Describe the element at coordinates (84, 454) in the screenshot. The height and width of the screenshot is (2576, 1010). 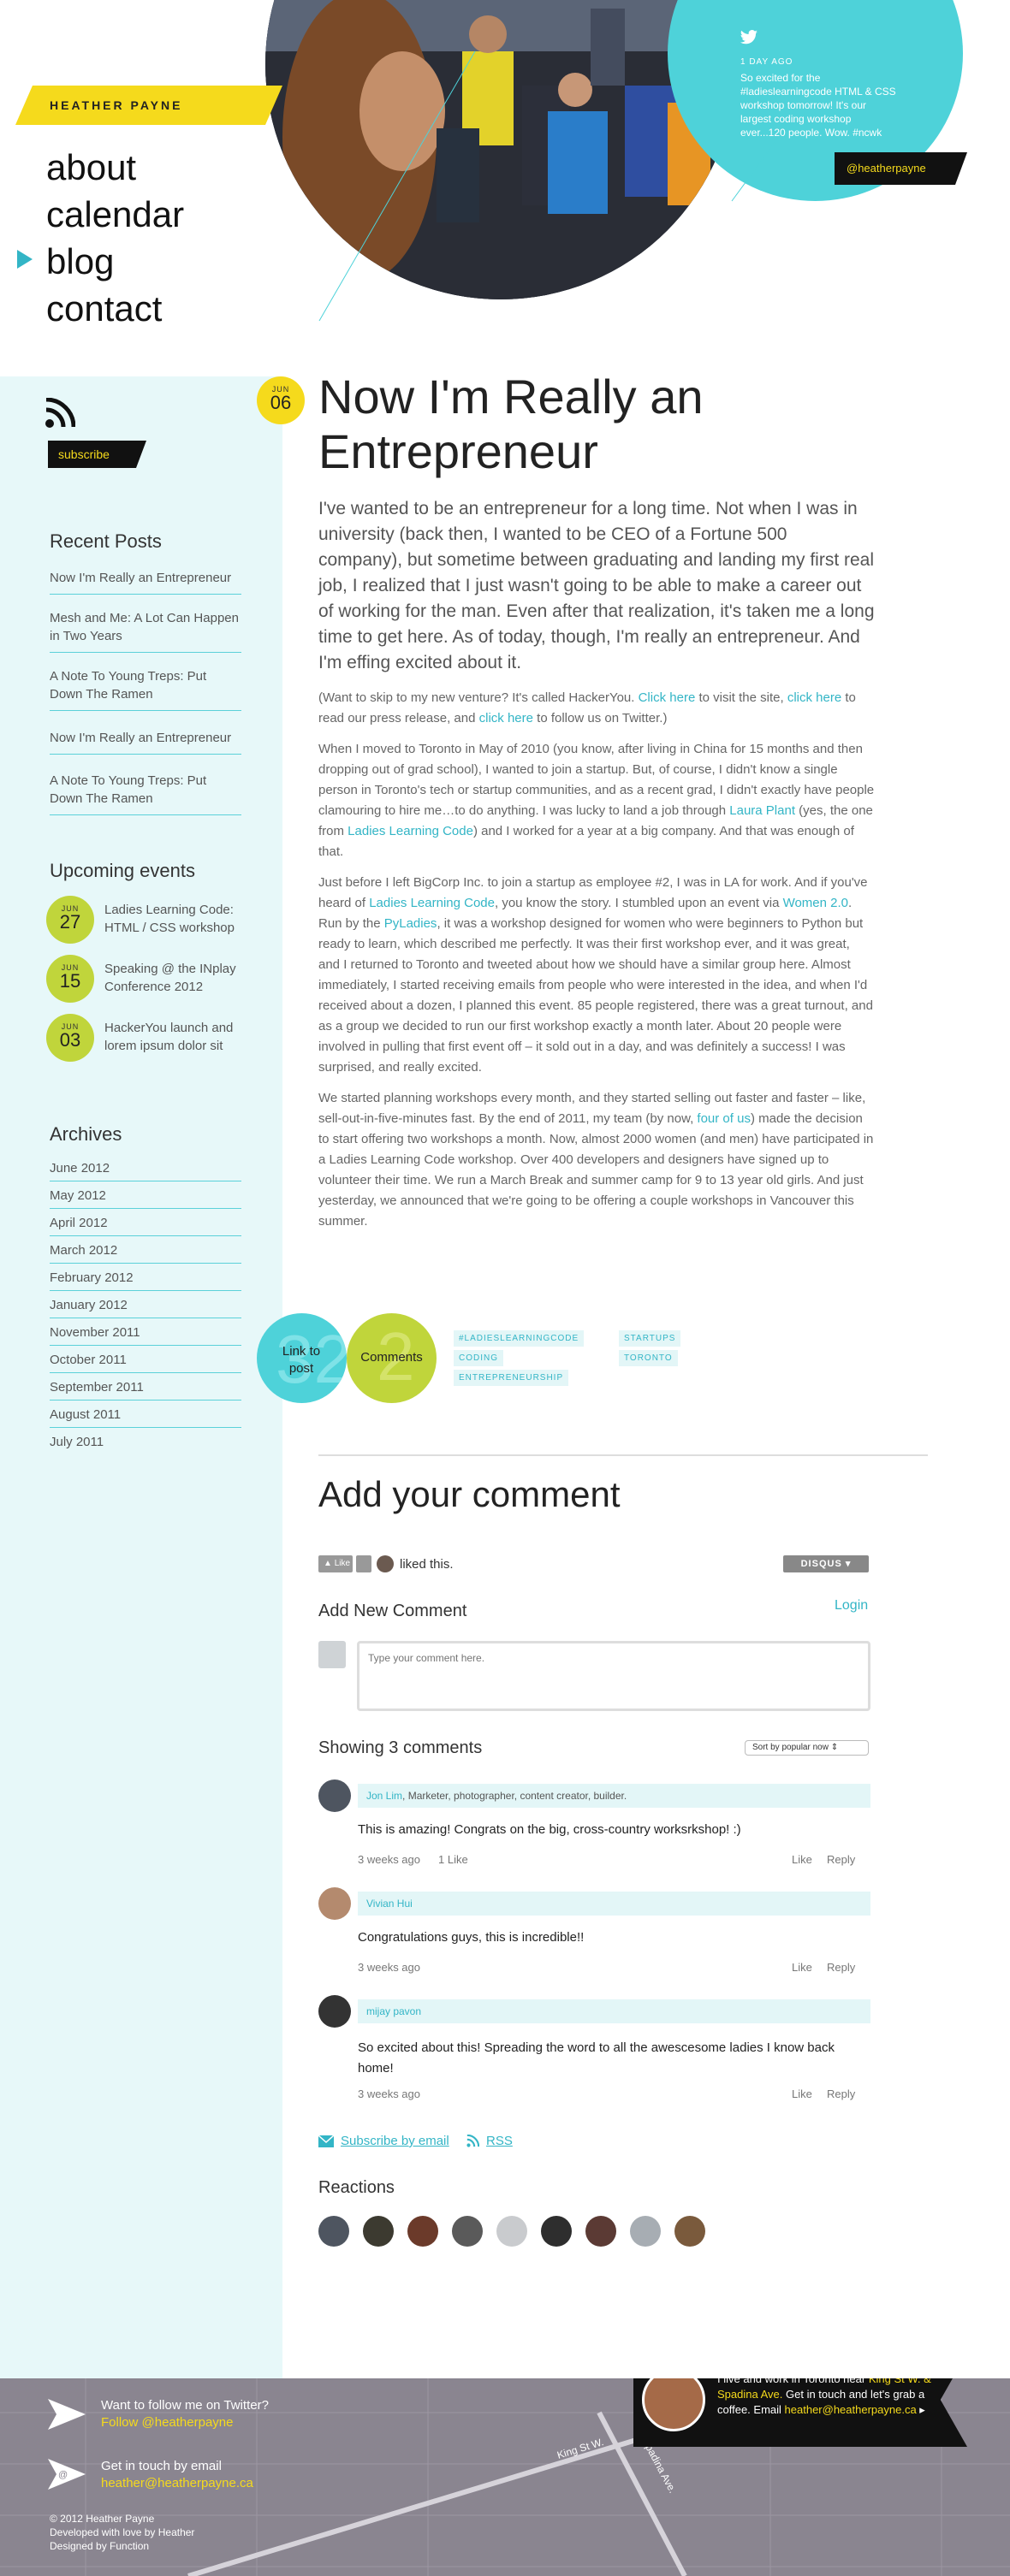
I see `subscribe-label: subscribe` at that location.